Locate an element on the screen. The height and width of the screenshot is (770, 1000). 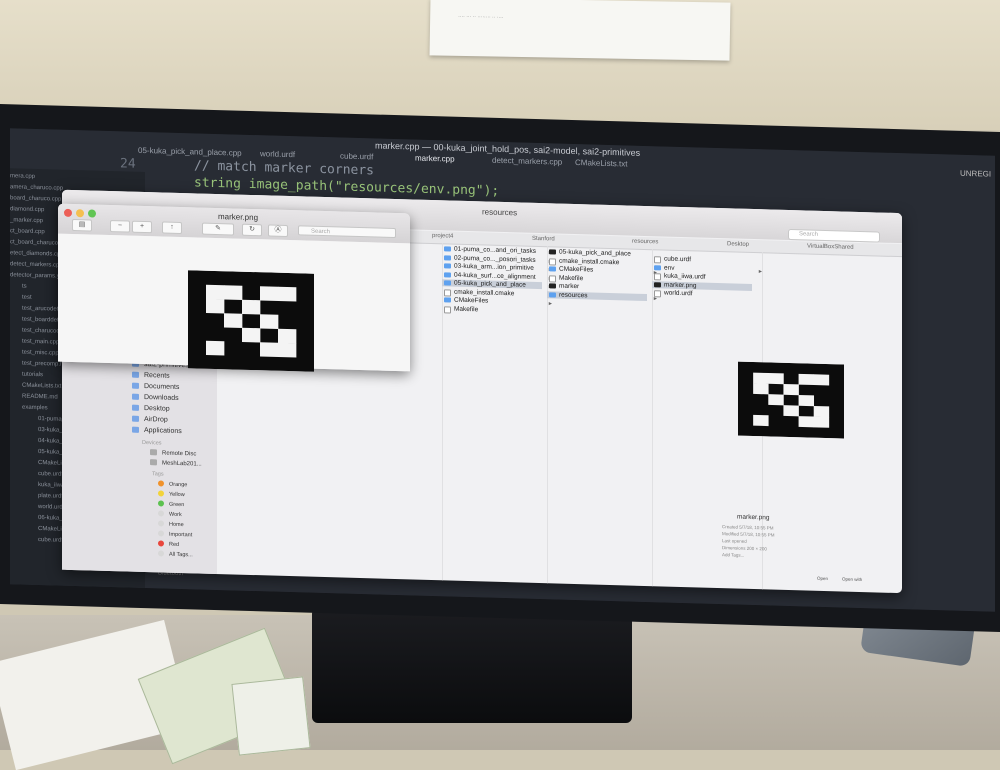
tags-header: Tags is located at coordinates (158, 474).